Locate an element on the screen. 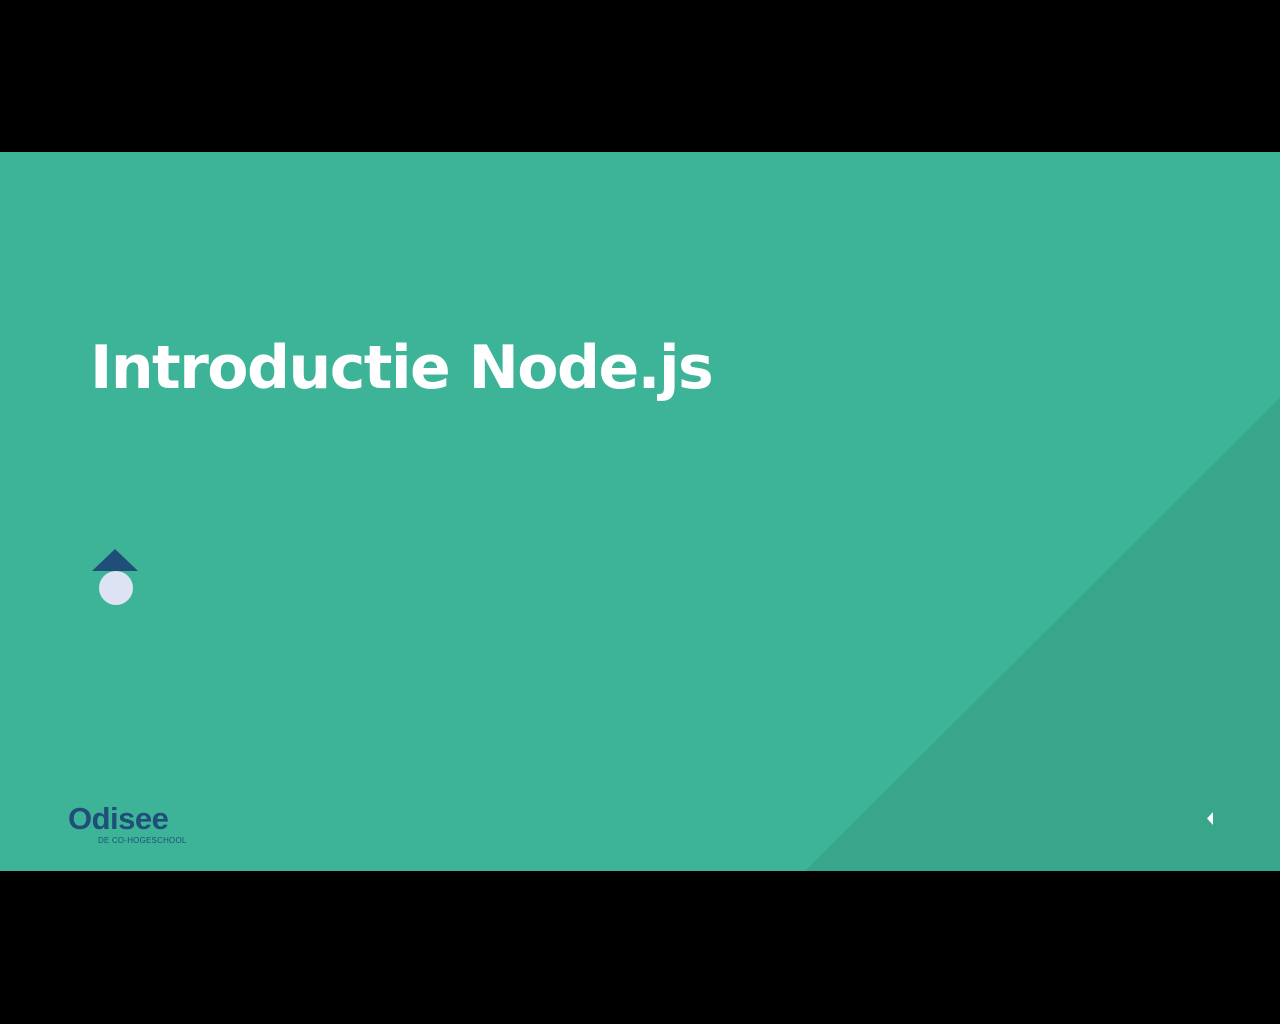 The image size is (1280, 1024). decorative-mark-icon is located at coordinates (115, 577).